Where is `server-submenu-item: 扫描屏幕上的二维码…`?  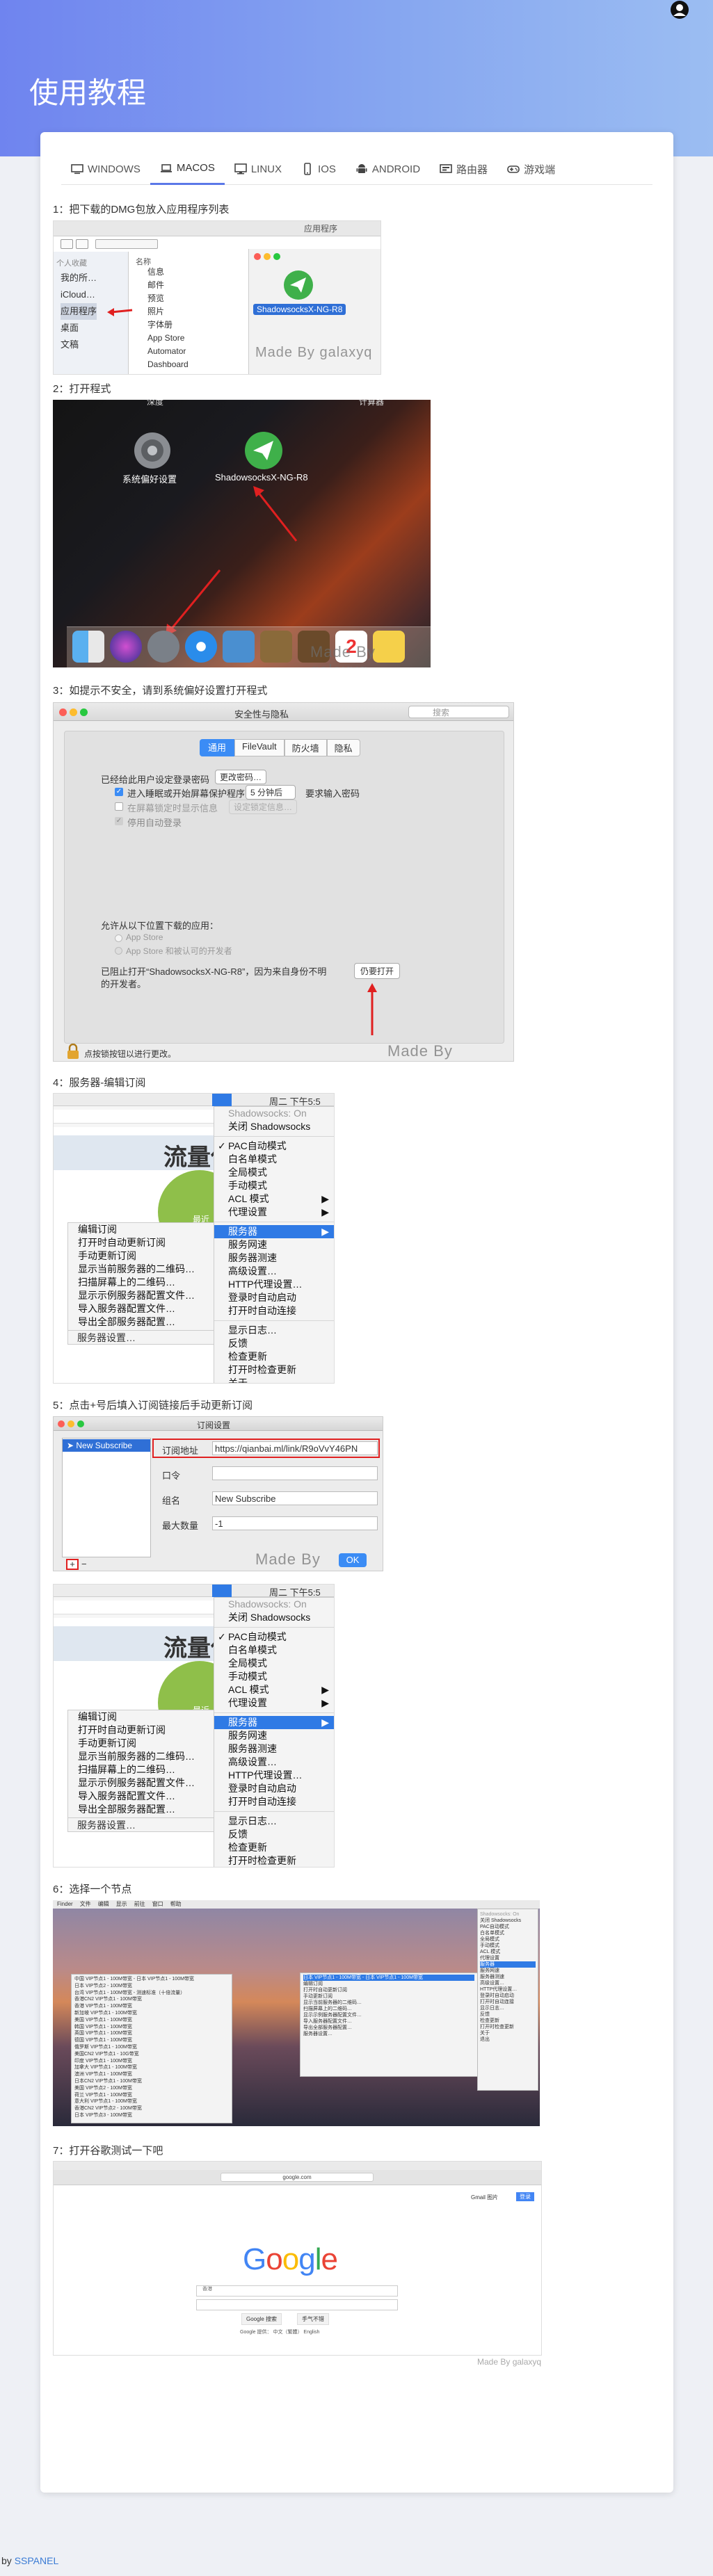 server-submenu-item: 扫描屏幕上的二维码… is located at coordinates (388, 2009).